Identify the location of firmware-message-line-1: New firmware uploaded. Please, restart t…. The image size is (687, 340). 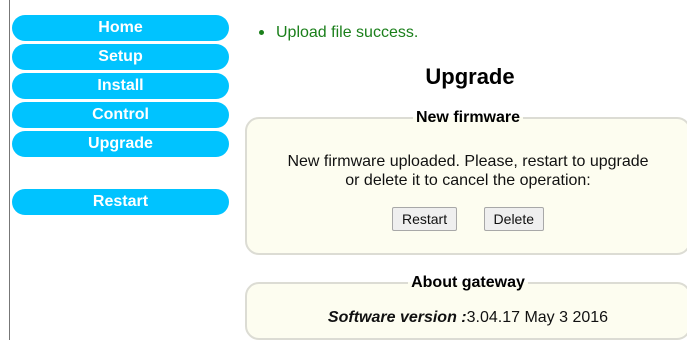
(468, 161).